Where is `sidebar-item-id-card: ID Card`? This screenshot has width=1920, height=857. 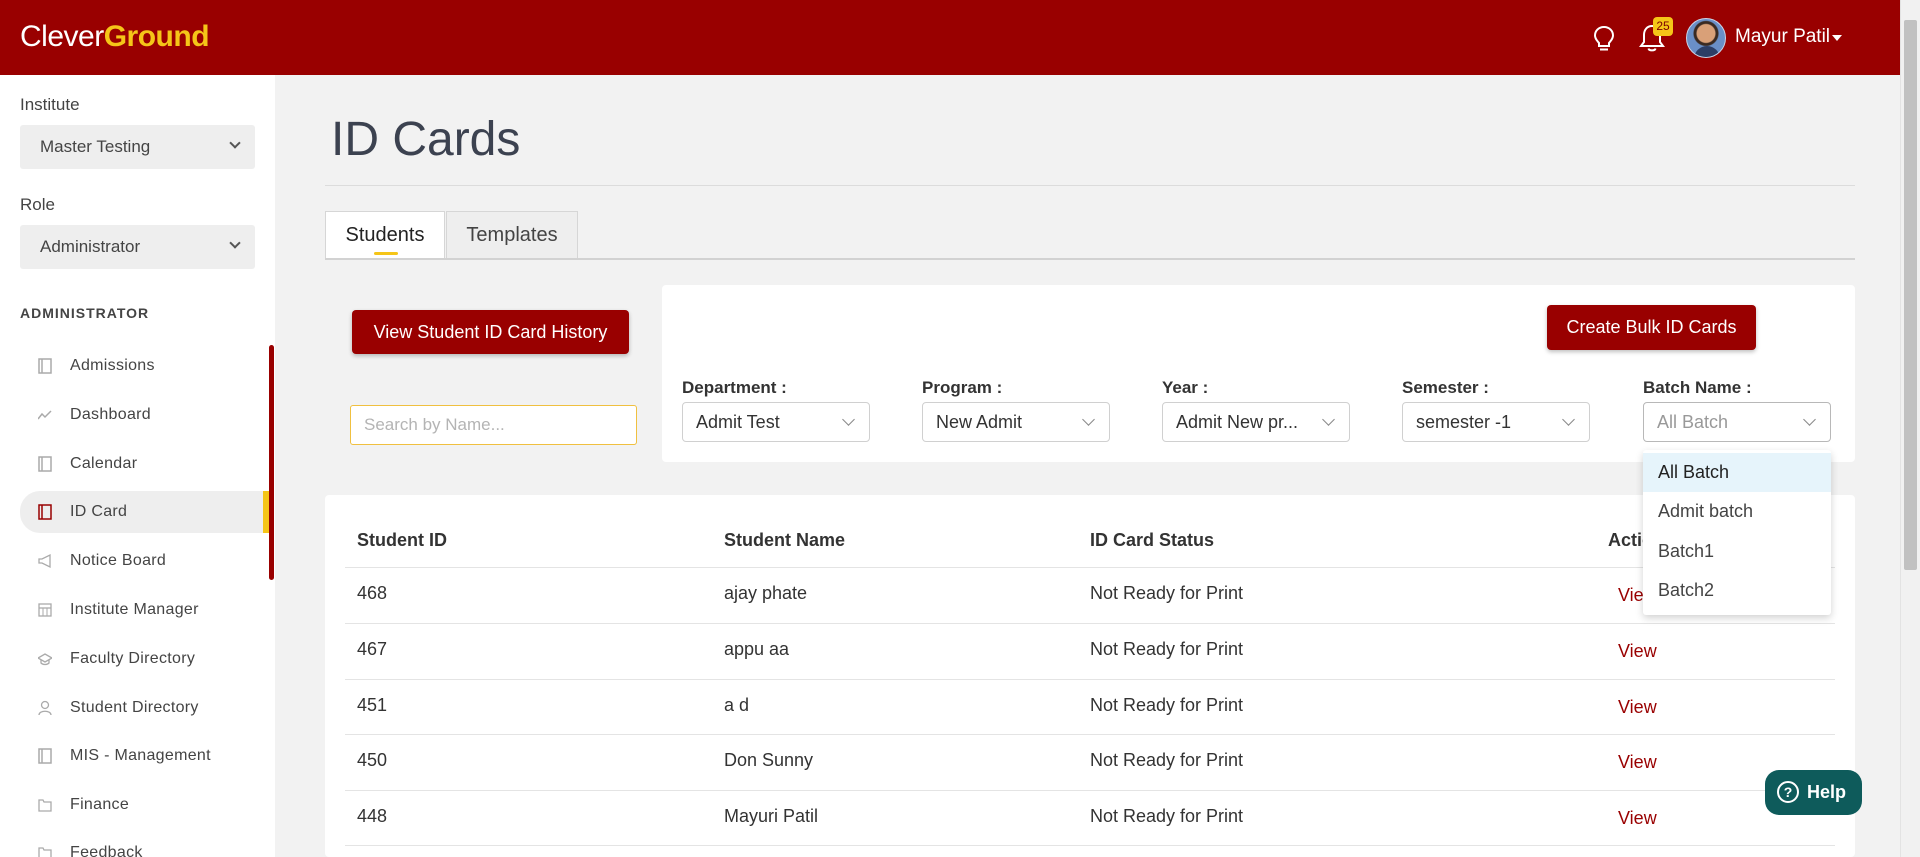
sidebar-item-id-card: ID Card is located at coordinates (145, 512).